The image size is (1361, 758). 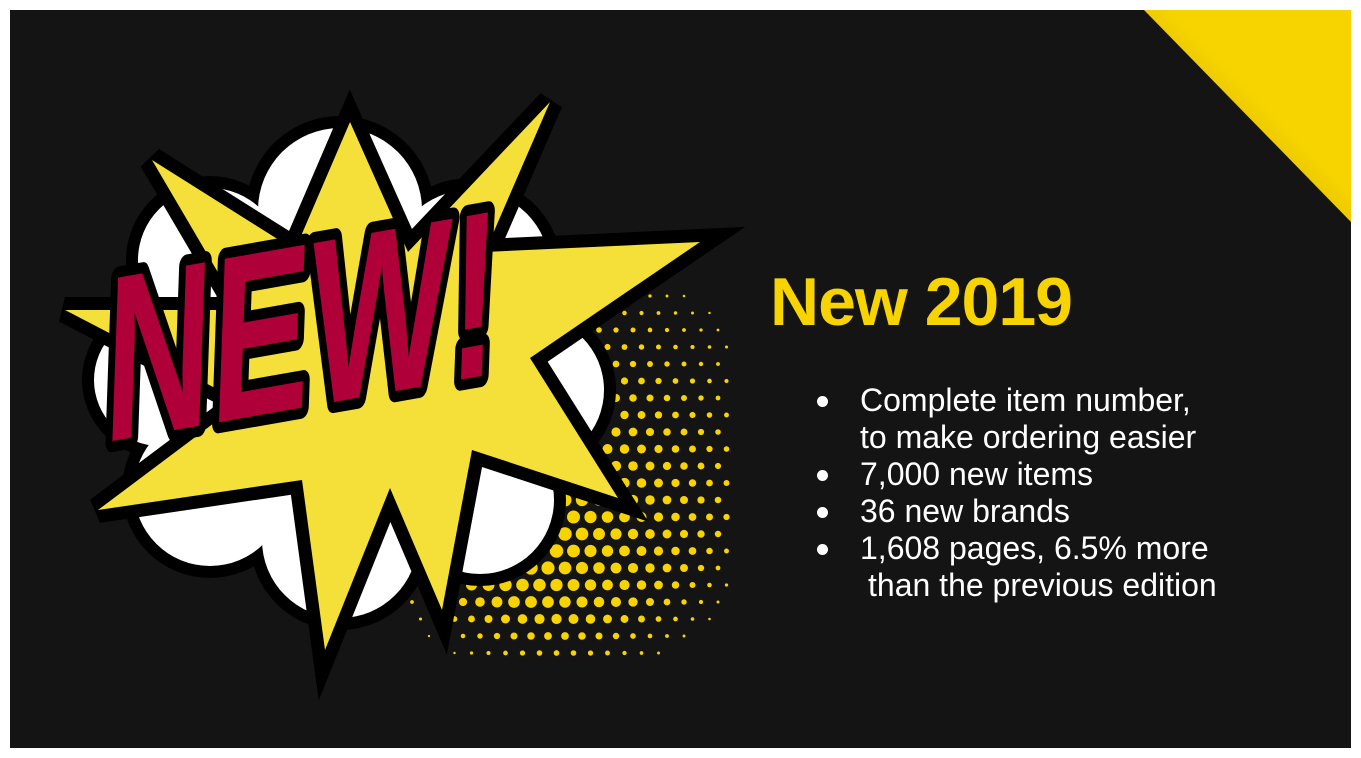 I want to click on bullet-item: 7,000 new items, so click(x=1068, y=474).